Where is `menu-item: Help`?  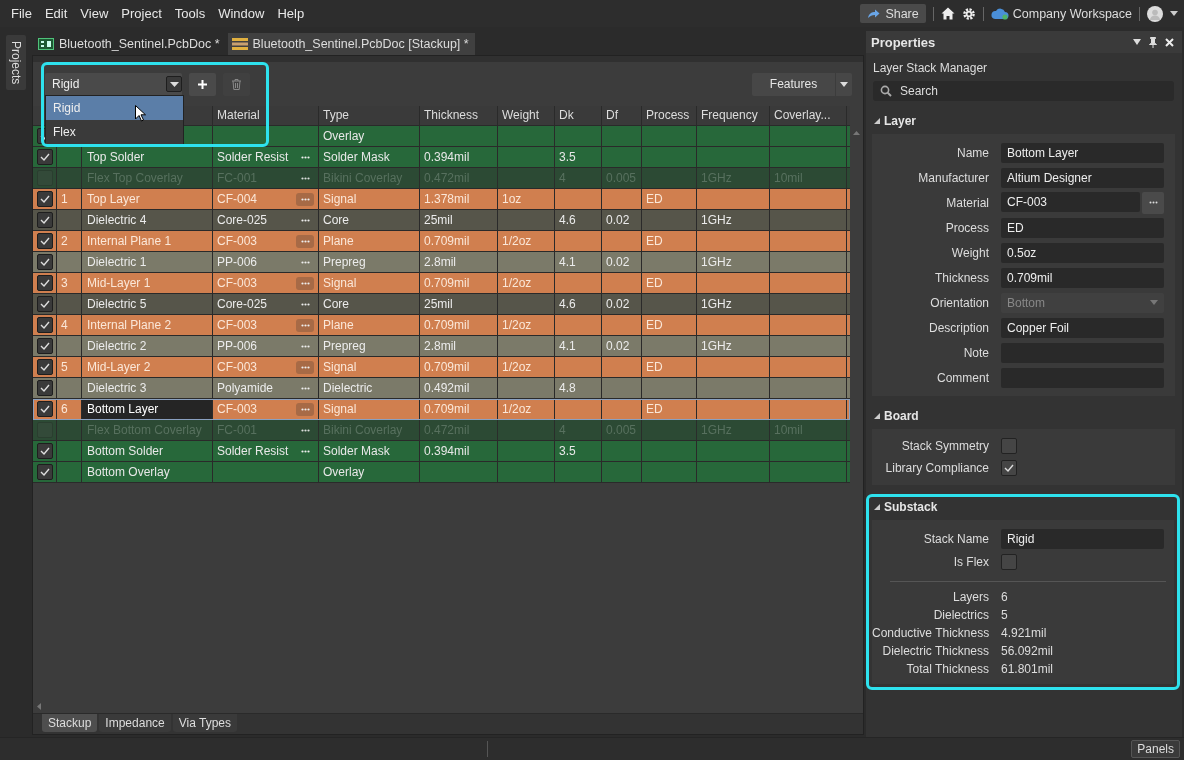 menu-item: Help is located at coordinates (291, 13).